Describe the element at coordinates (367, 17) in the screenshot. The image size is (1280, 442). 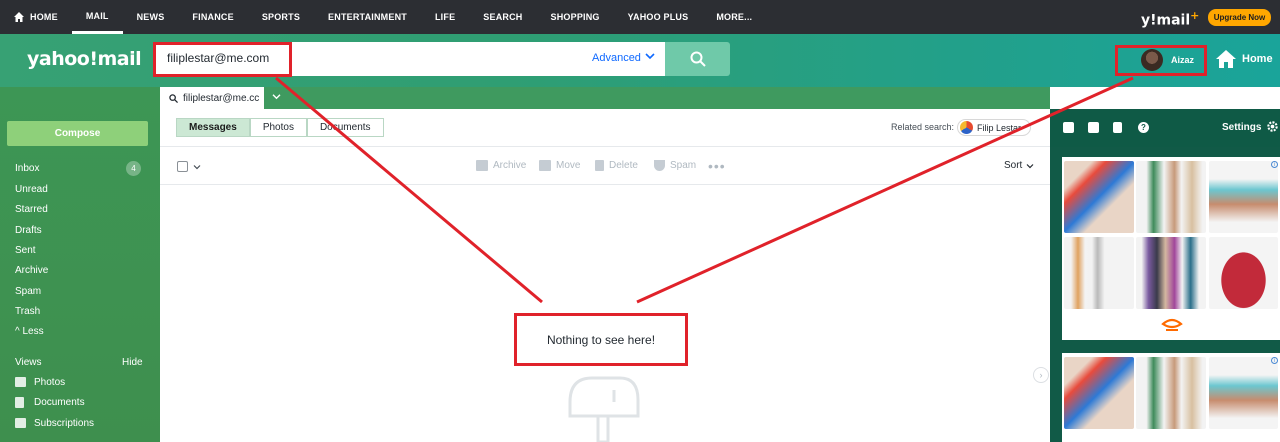
I see `nav-entertainment: ENTERTAINMENT` at that location.